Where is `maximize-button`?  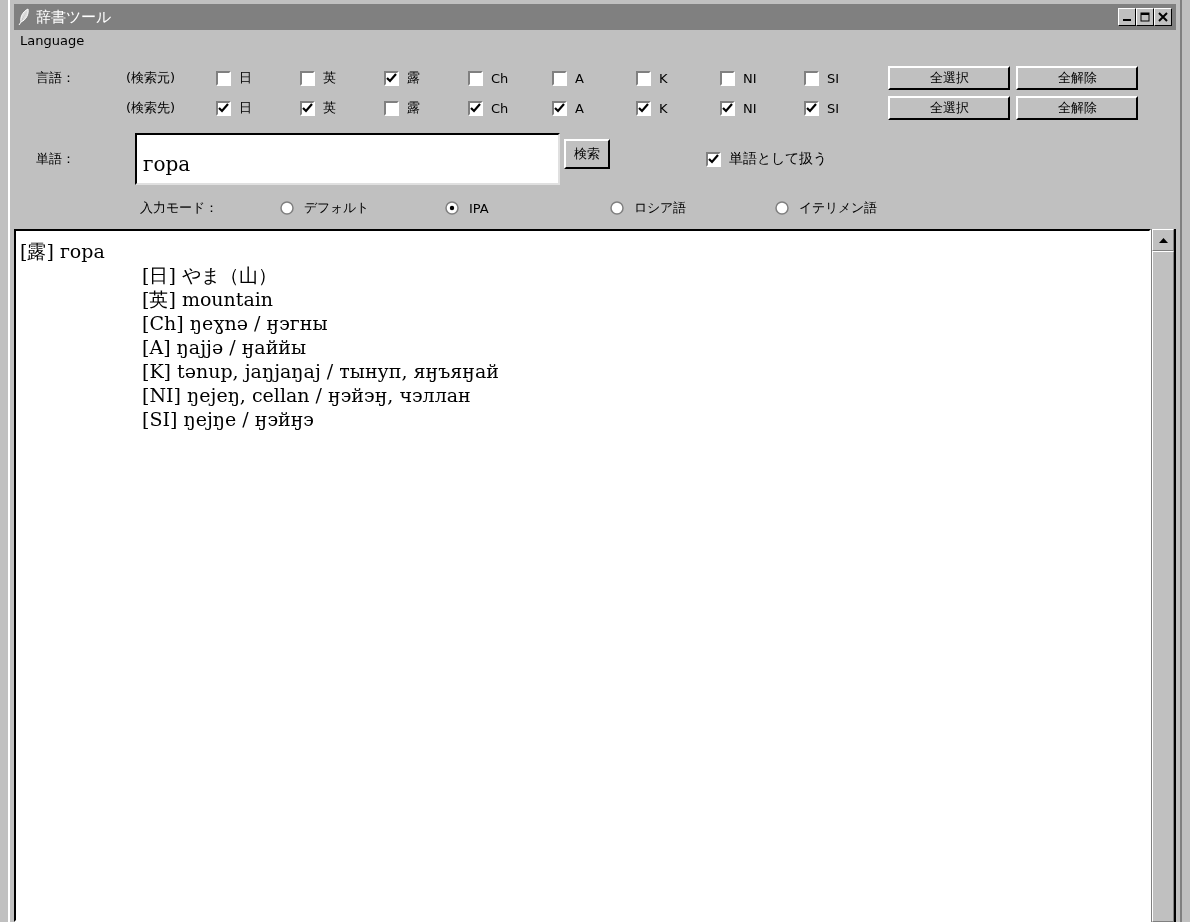 maximize-button is located at coordinates (1145, 17).